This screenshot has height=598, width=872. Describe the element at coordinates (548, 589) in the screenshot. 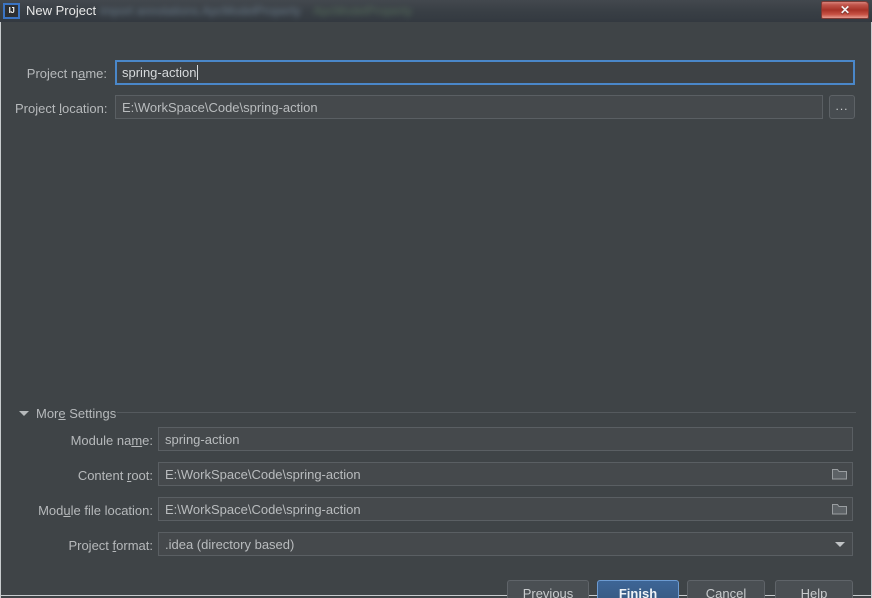

I see `previous-button: Previous` at that location.